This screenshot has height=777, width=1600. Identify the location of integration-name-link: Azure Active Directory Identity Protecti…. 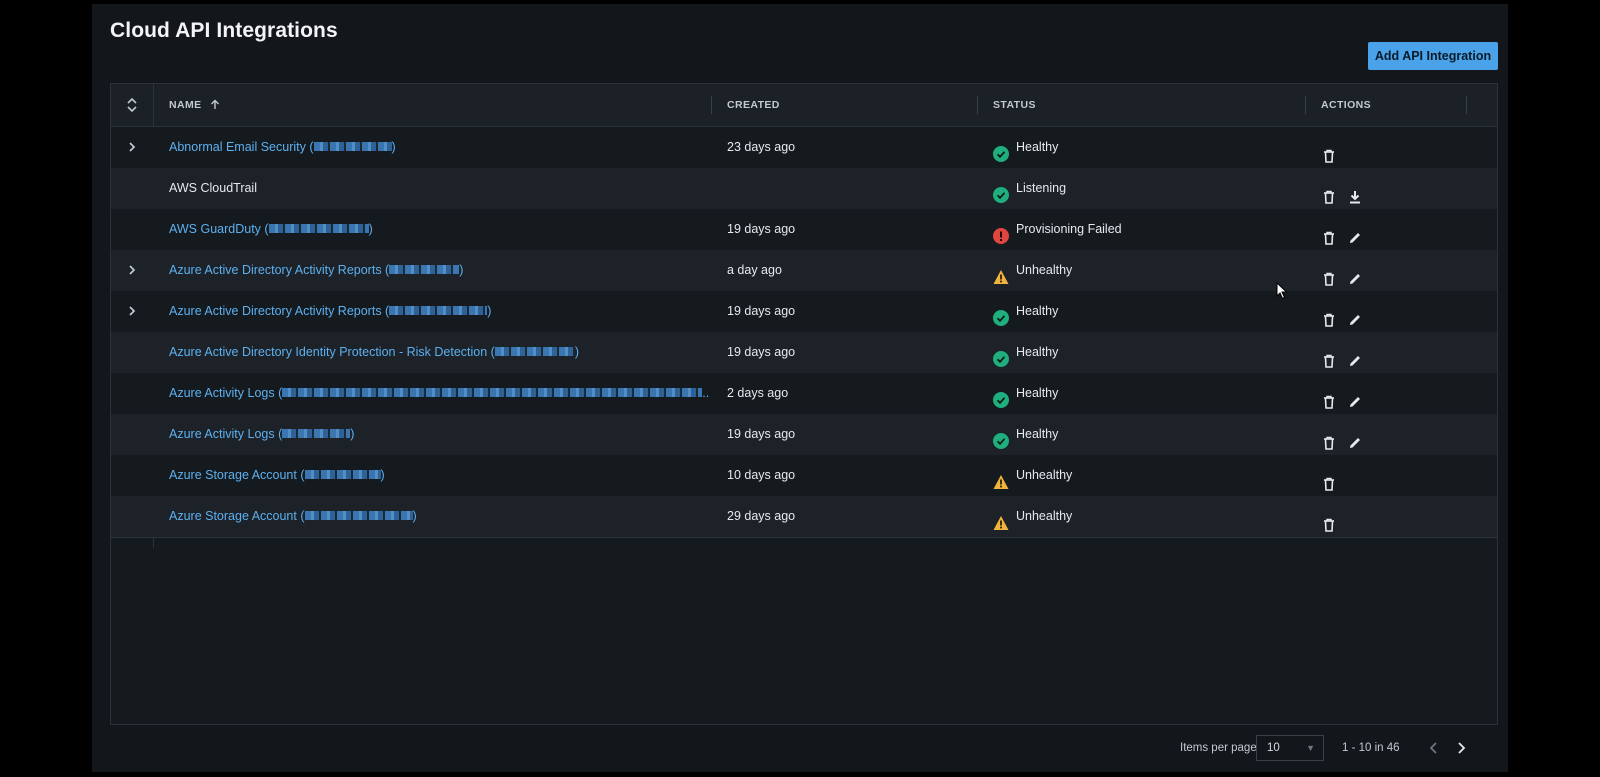
(332, 352).